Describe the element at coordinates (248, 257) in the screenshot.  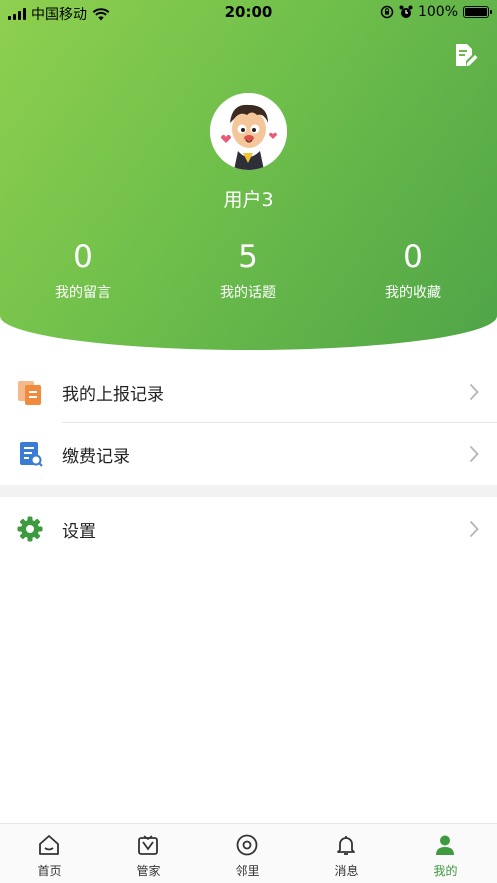
I see `stat-value: 5` at that location.